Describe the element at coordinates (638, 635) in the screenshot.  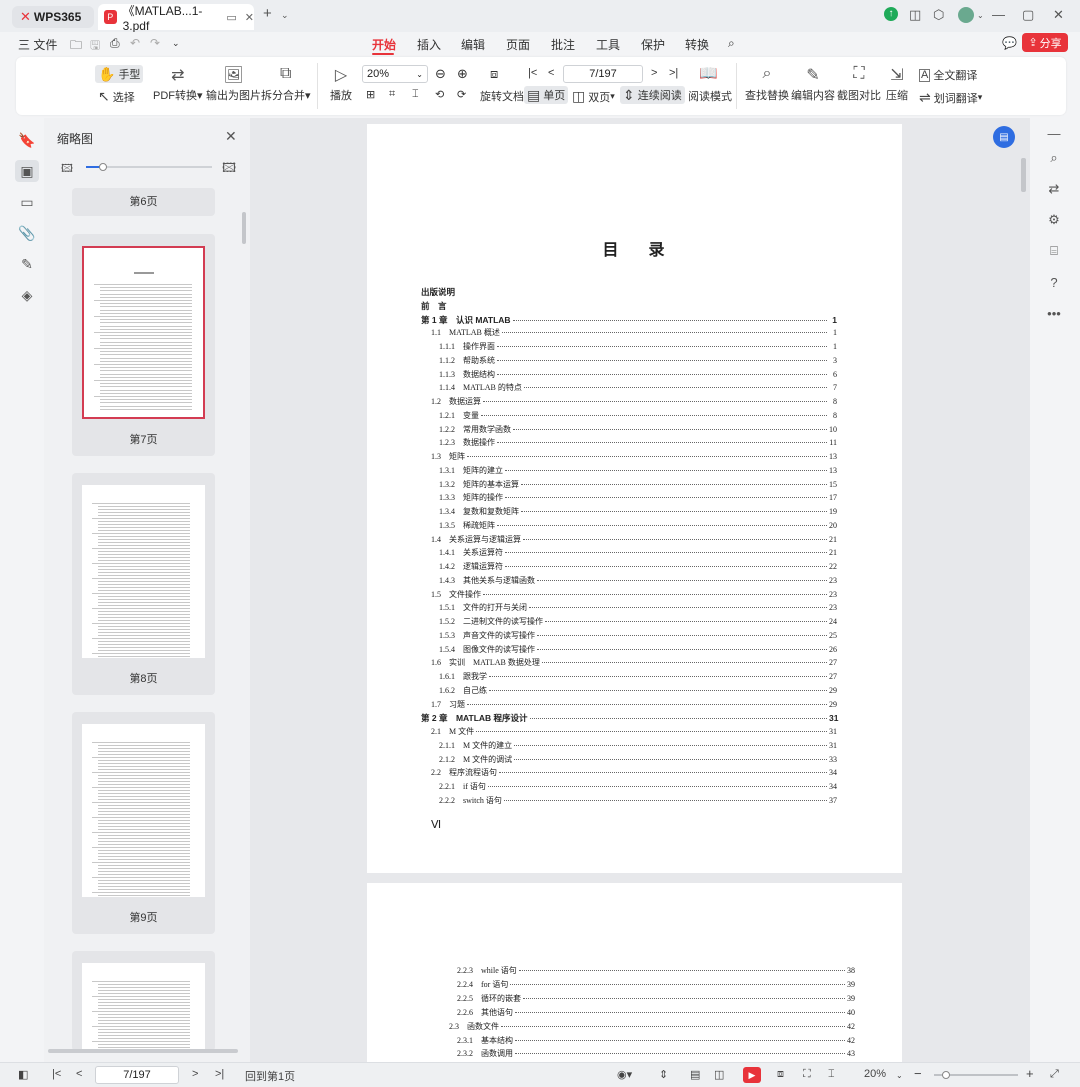
I see `toc-entry: 1.5.3 声音文件的读写操作 25` at that location.